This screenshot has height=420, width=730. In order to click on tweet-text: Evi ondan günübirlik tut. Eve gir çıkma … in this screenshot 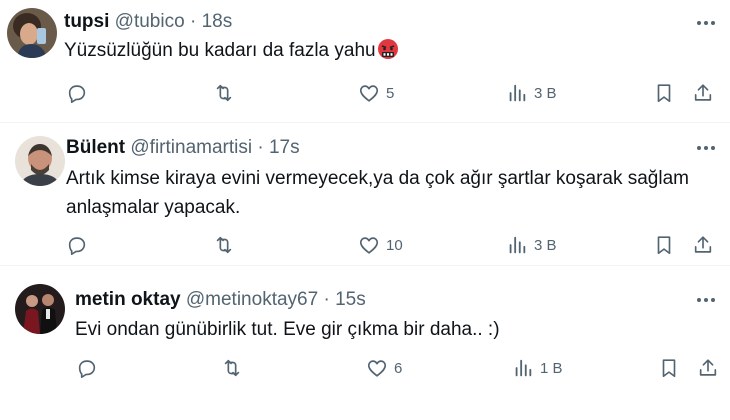, I will do `click(287, 329)`.